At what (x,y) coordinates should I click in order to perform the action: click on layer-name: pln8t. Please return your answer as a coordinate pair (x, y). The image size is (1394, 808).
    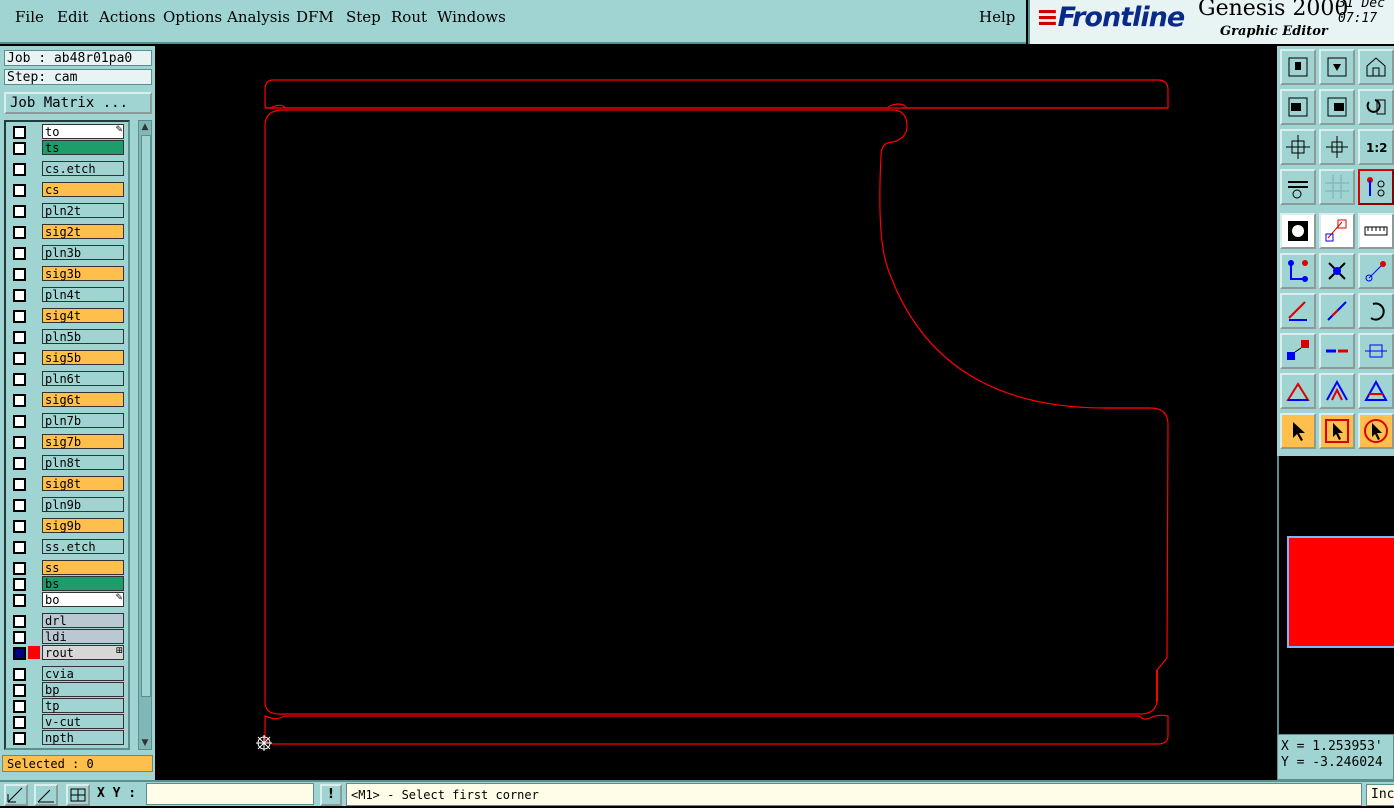
    Looking at the image, I should click on (83, 462).